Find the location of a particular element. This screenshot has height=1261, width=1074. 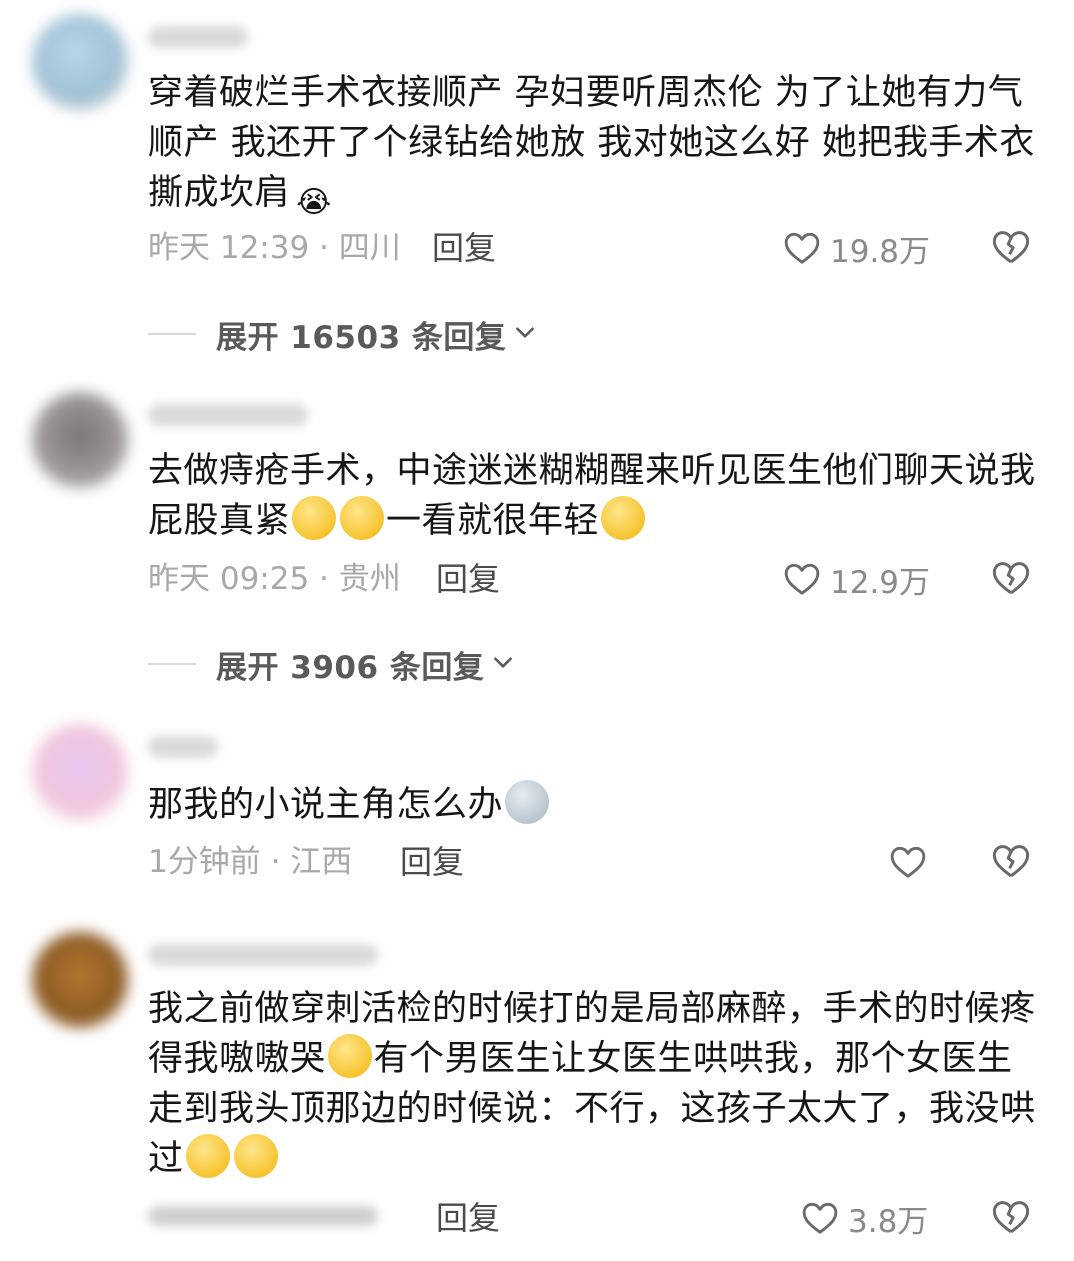

crying-emoji-icon: 😭 is located at coordinates (314, 202).